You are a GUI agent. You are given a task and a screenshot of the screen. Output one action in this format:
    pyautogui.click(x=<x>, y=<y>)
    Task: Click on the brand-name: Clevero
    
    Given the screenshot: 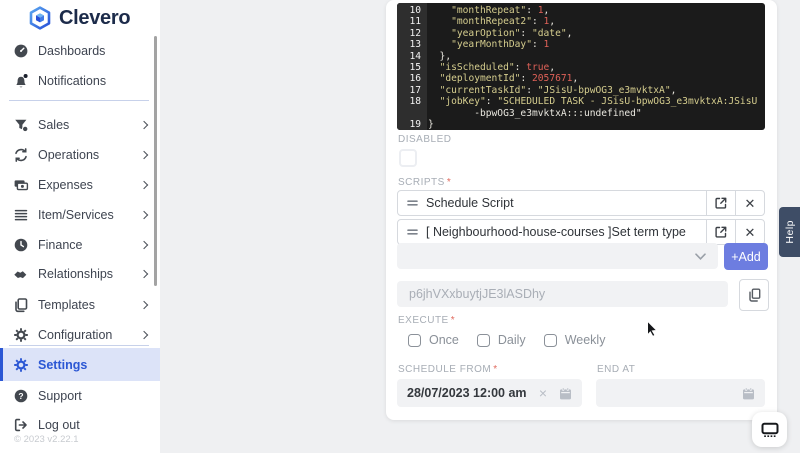 What is the action you would take?
    pyautogui.click(x=95, y=17)
    